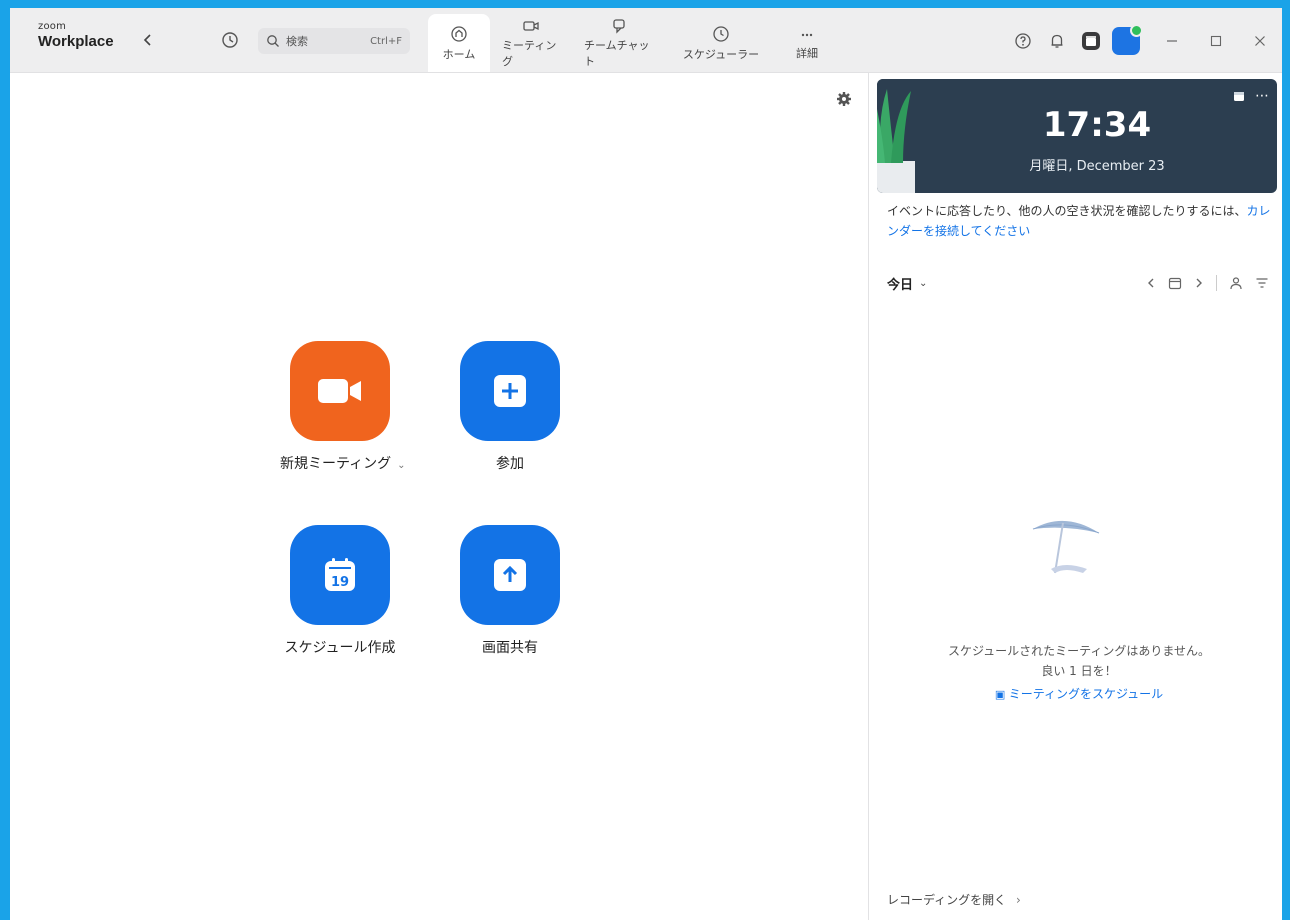  I want to click on beach-umbrella-illustration, so click(1066, 547).